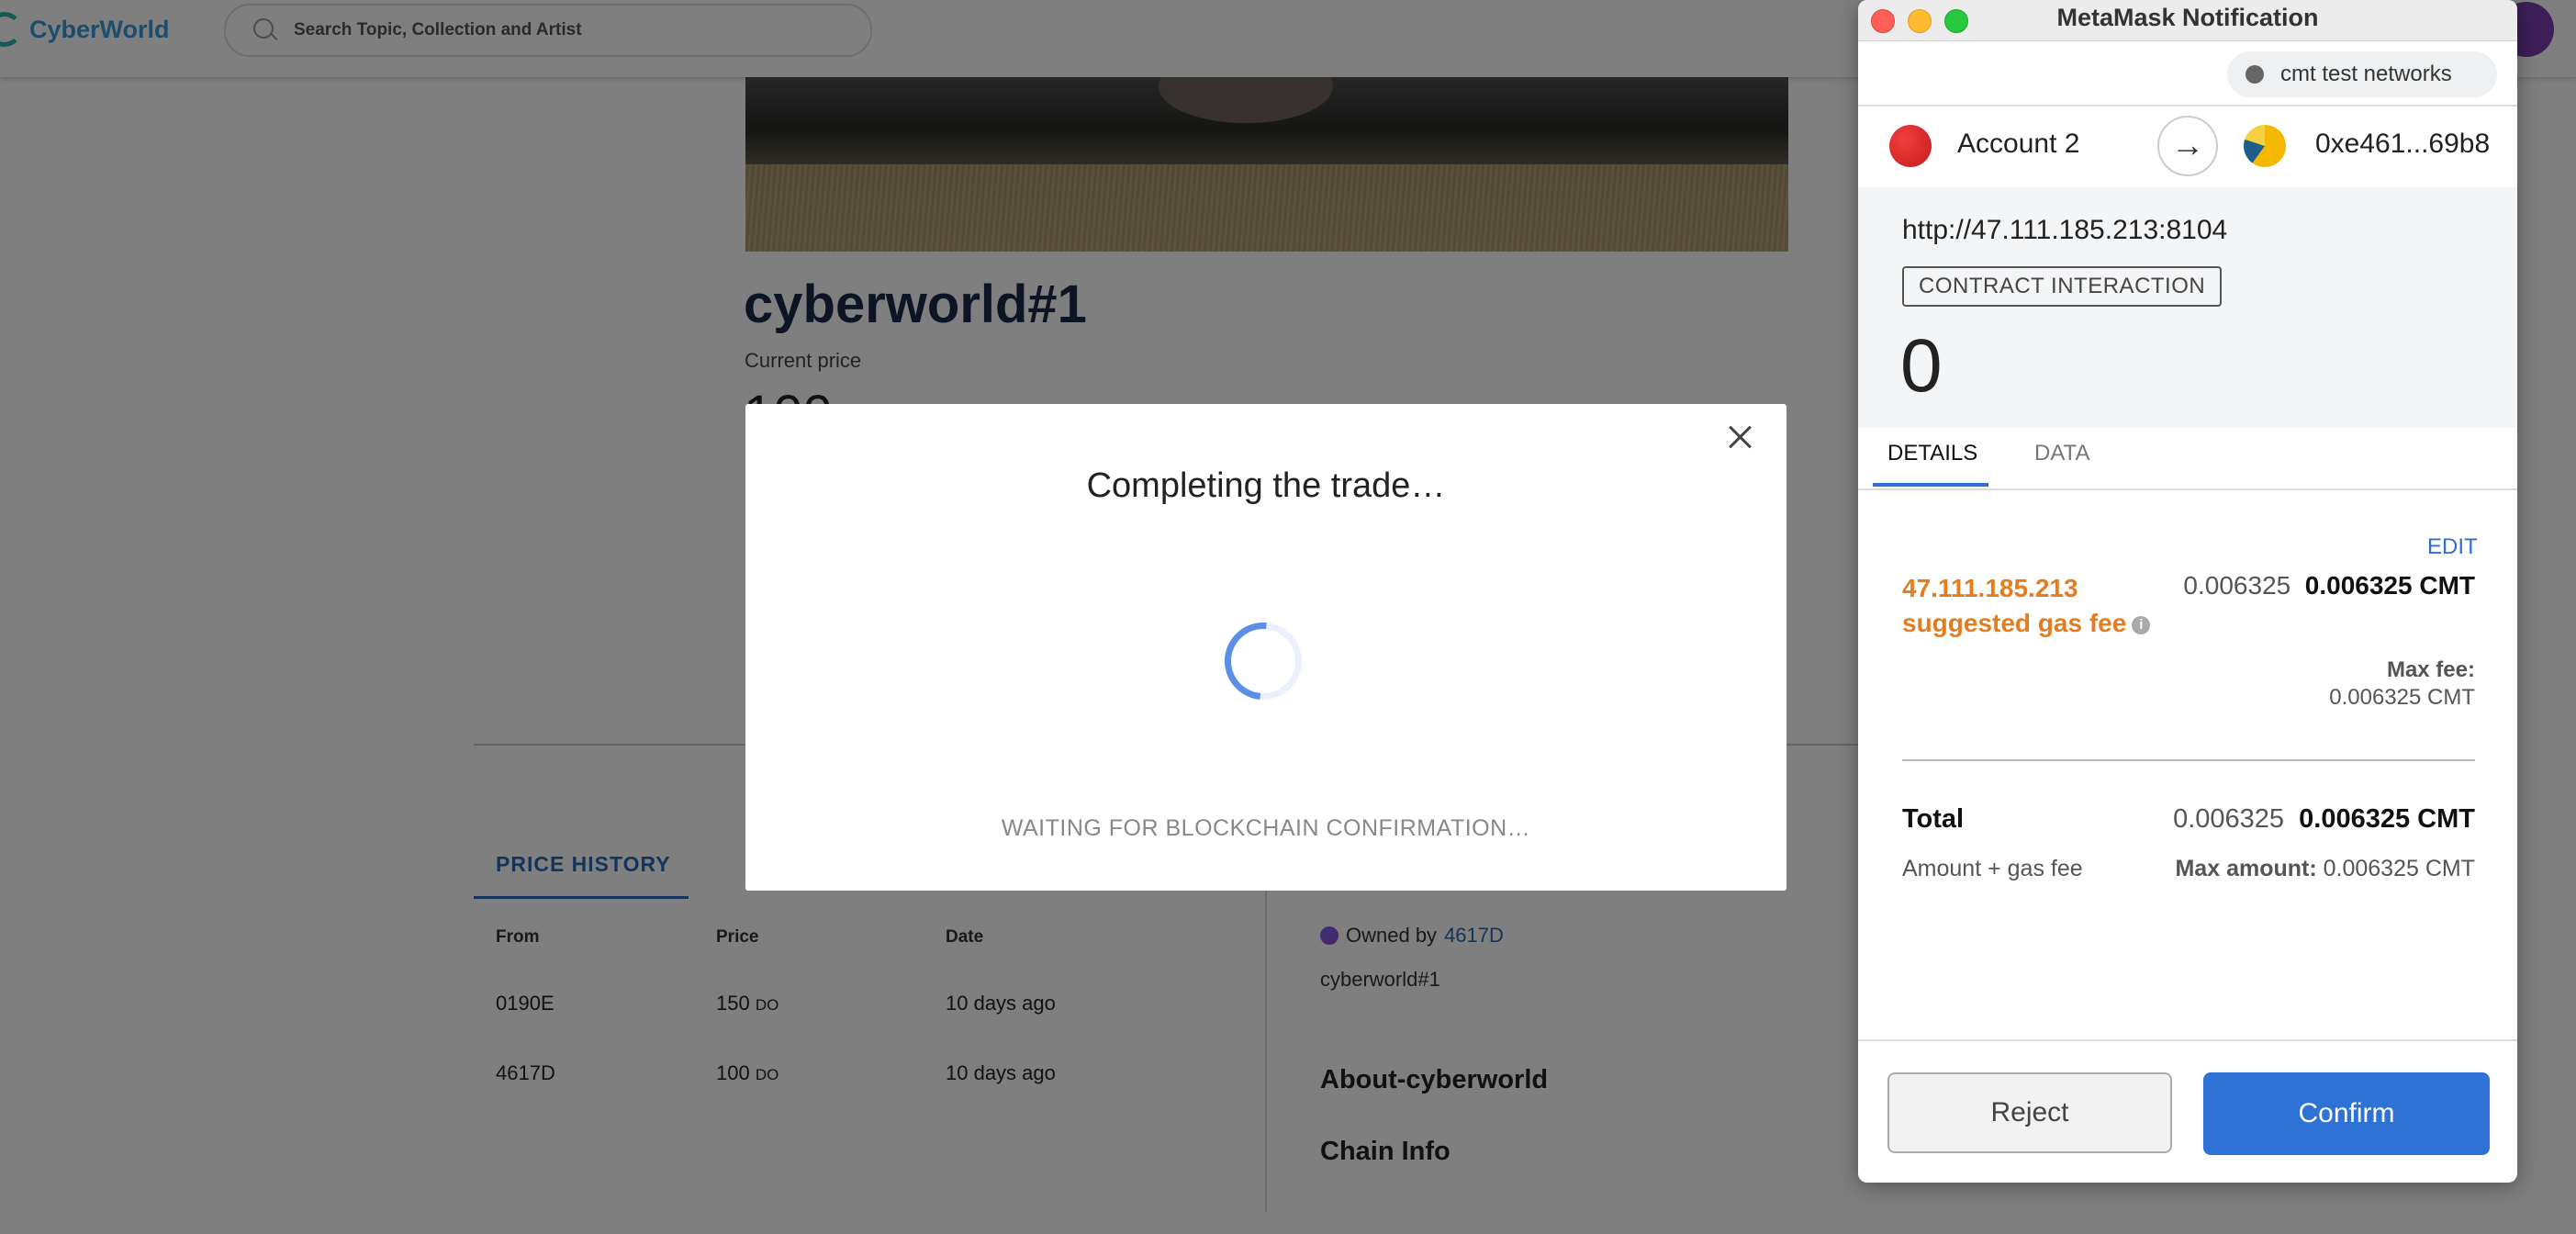 This screenshot has width=2576, height=1234. Describe the element at coordinates (1933, 819) in the screenshot. I see `total-label: Total` at that location.